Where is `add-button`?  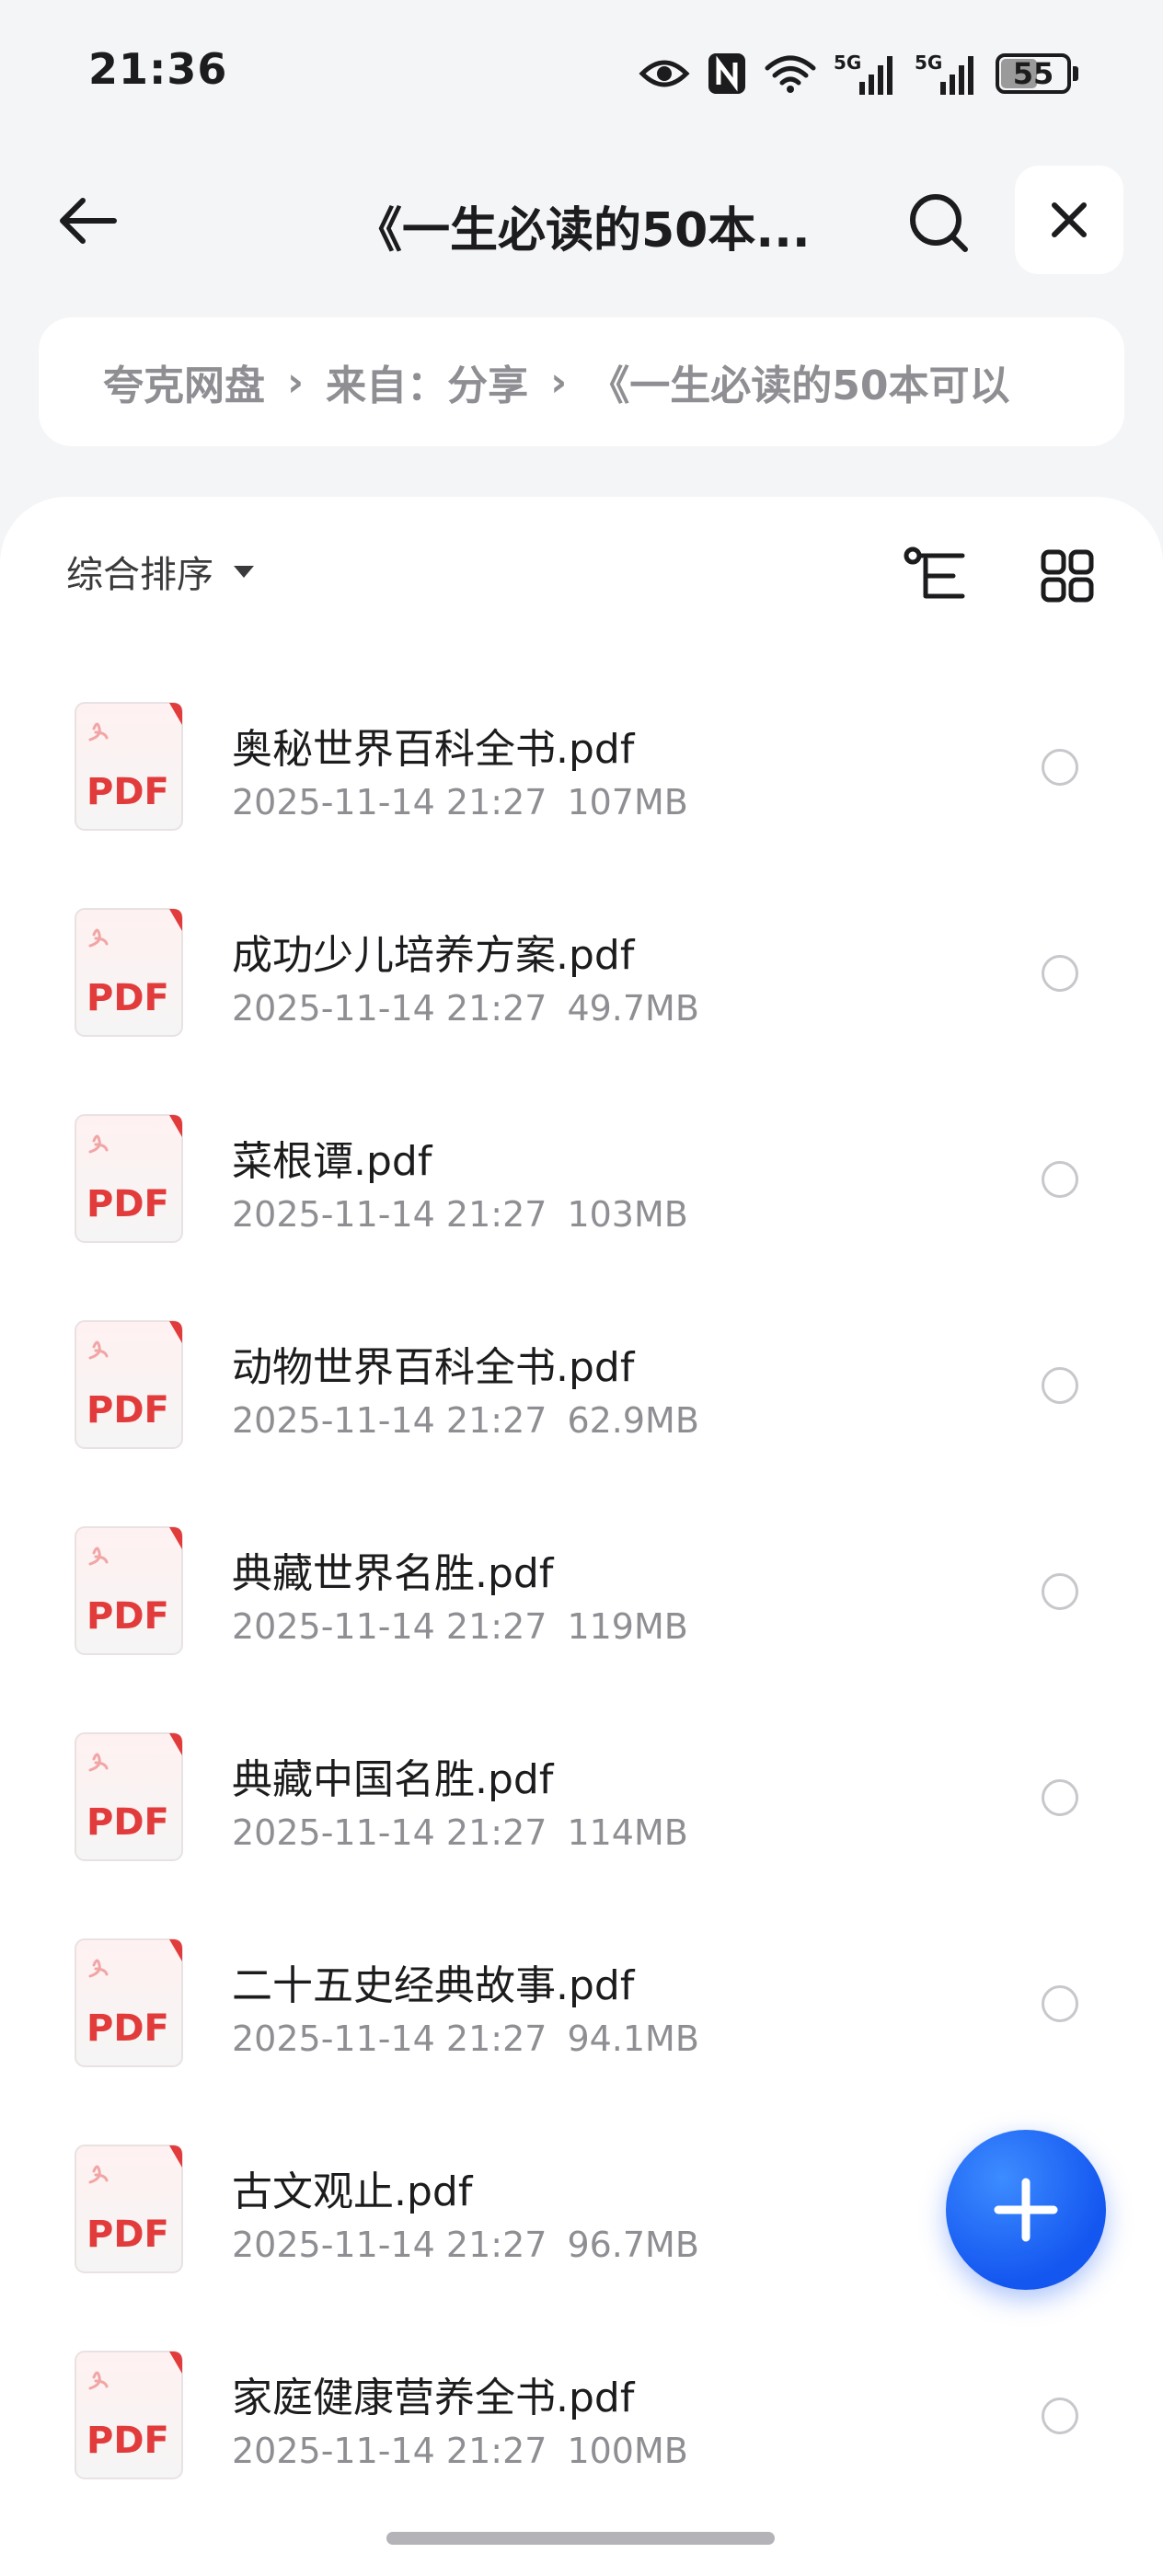 add-button is located at coordinates (1026, 2210).